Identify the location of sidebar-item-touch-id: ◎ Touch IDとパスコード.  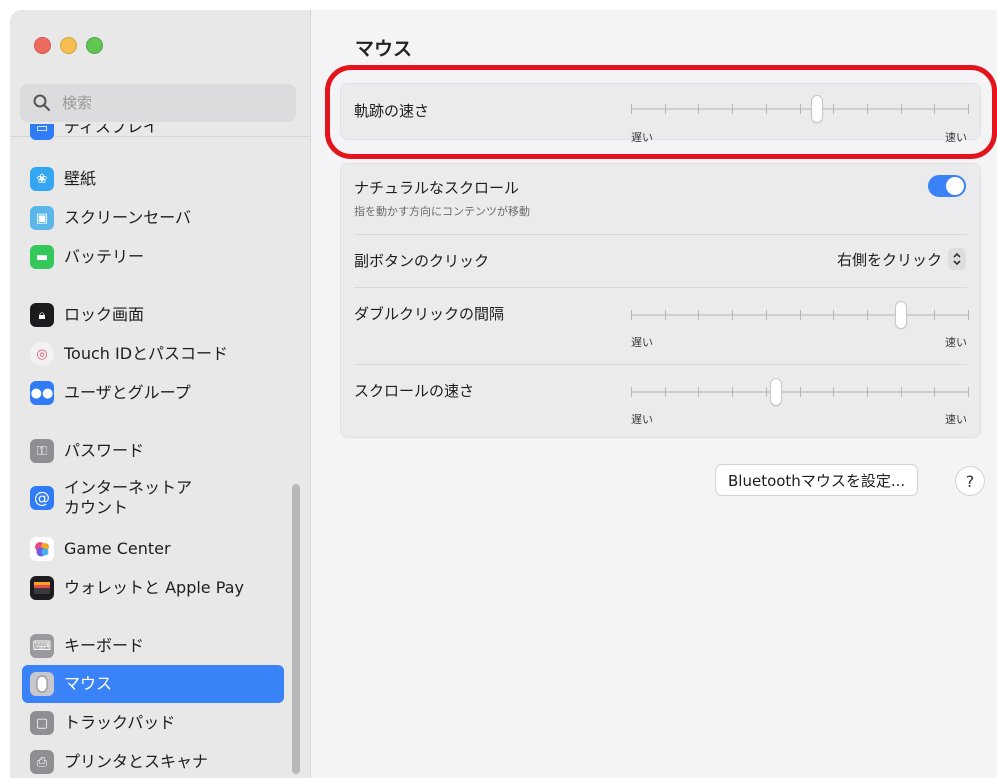
(153, 354).